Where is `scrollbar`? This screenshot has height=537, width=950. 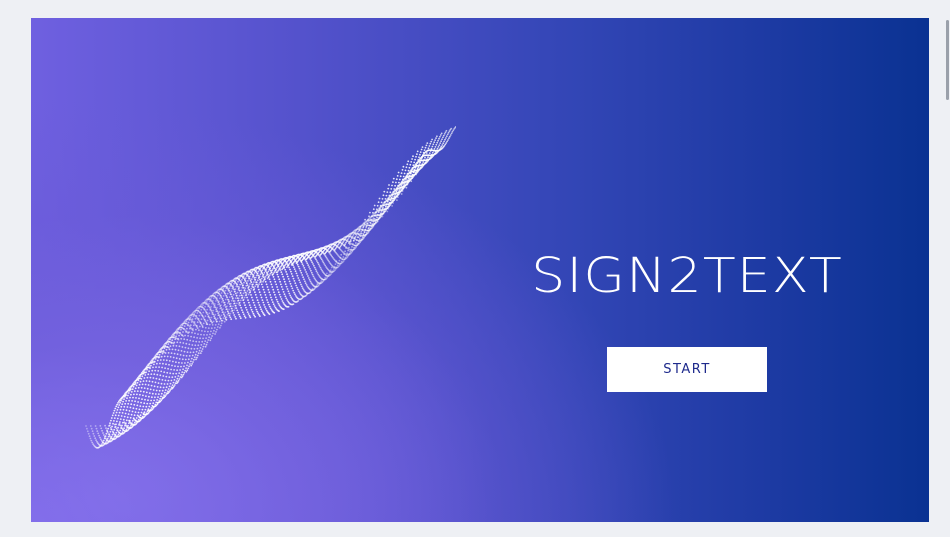
scrollbar is located at coordinates (947, 268).